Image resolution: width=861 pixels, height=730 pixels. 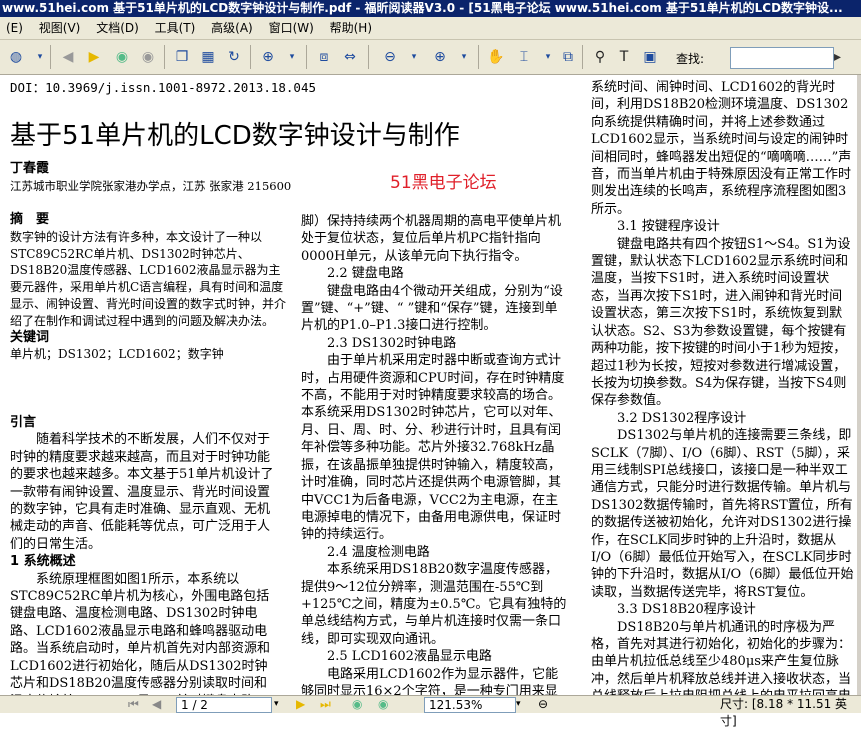 I want to click on menu-edit: (E), so click(x=14, y=28).